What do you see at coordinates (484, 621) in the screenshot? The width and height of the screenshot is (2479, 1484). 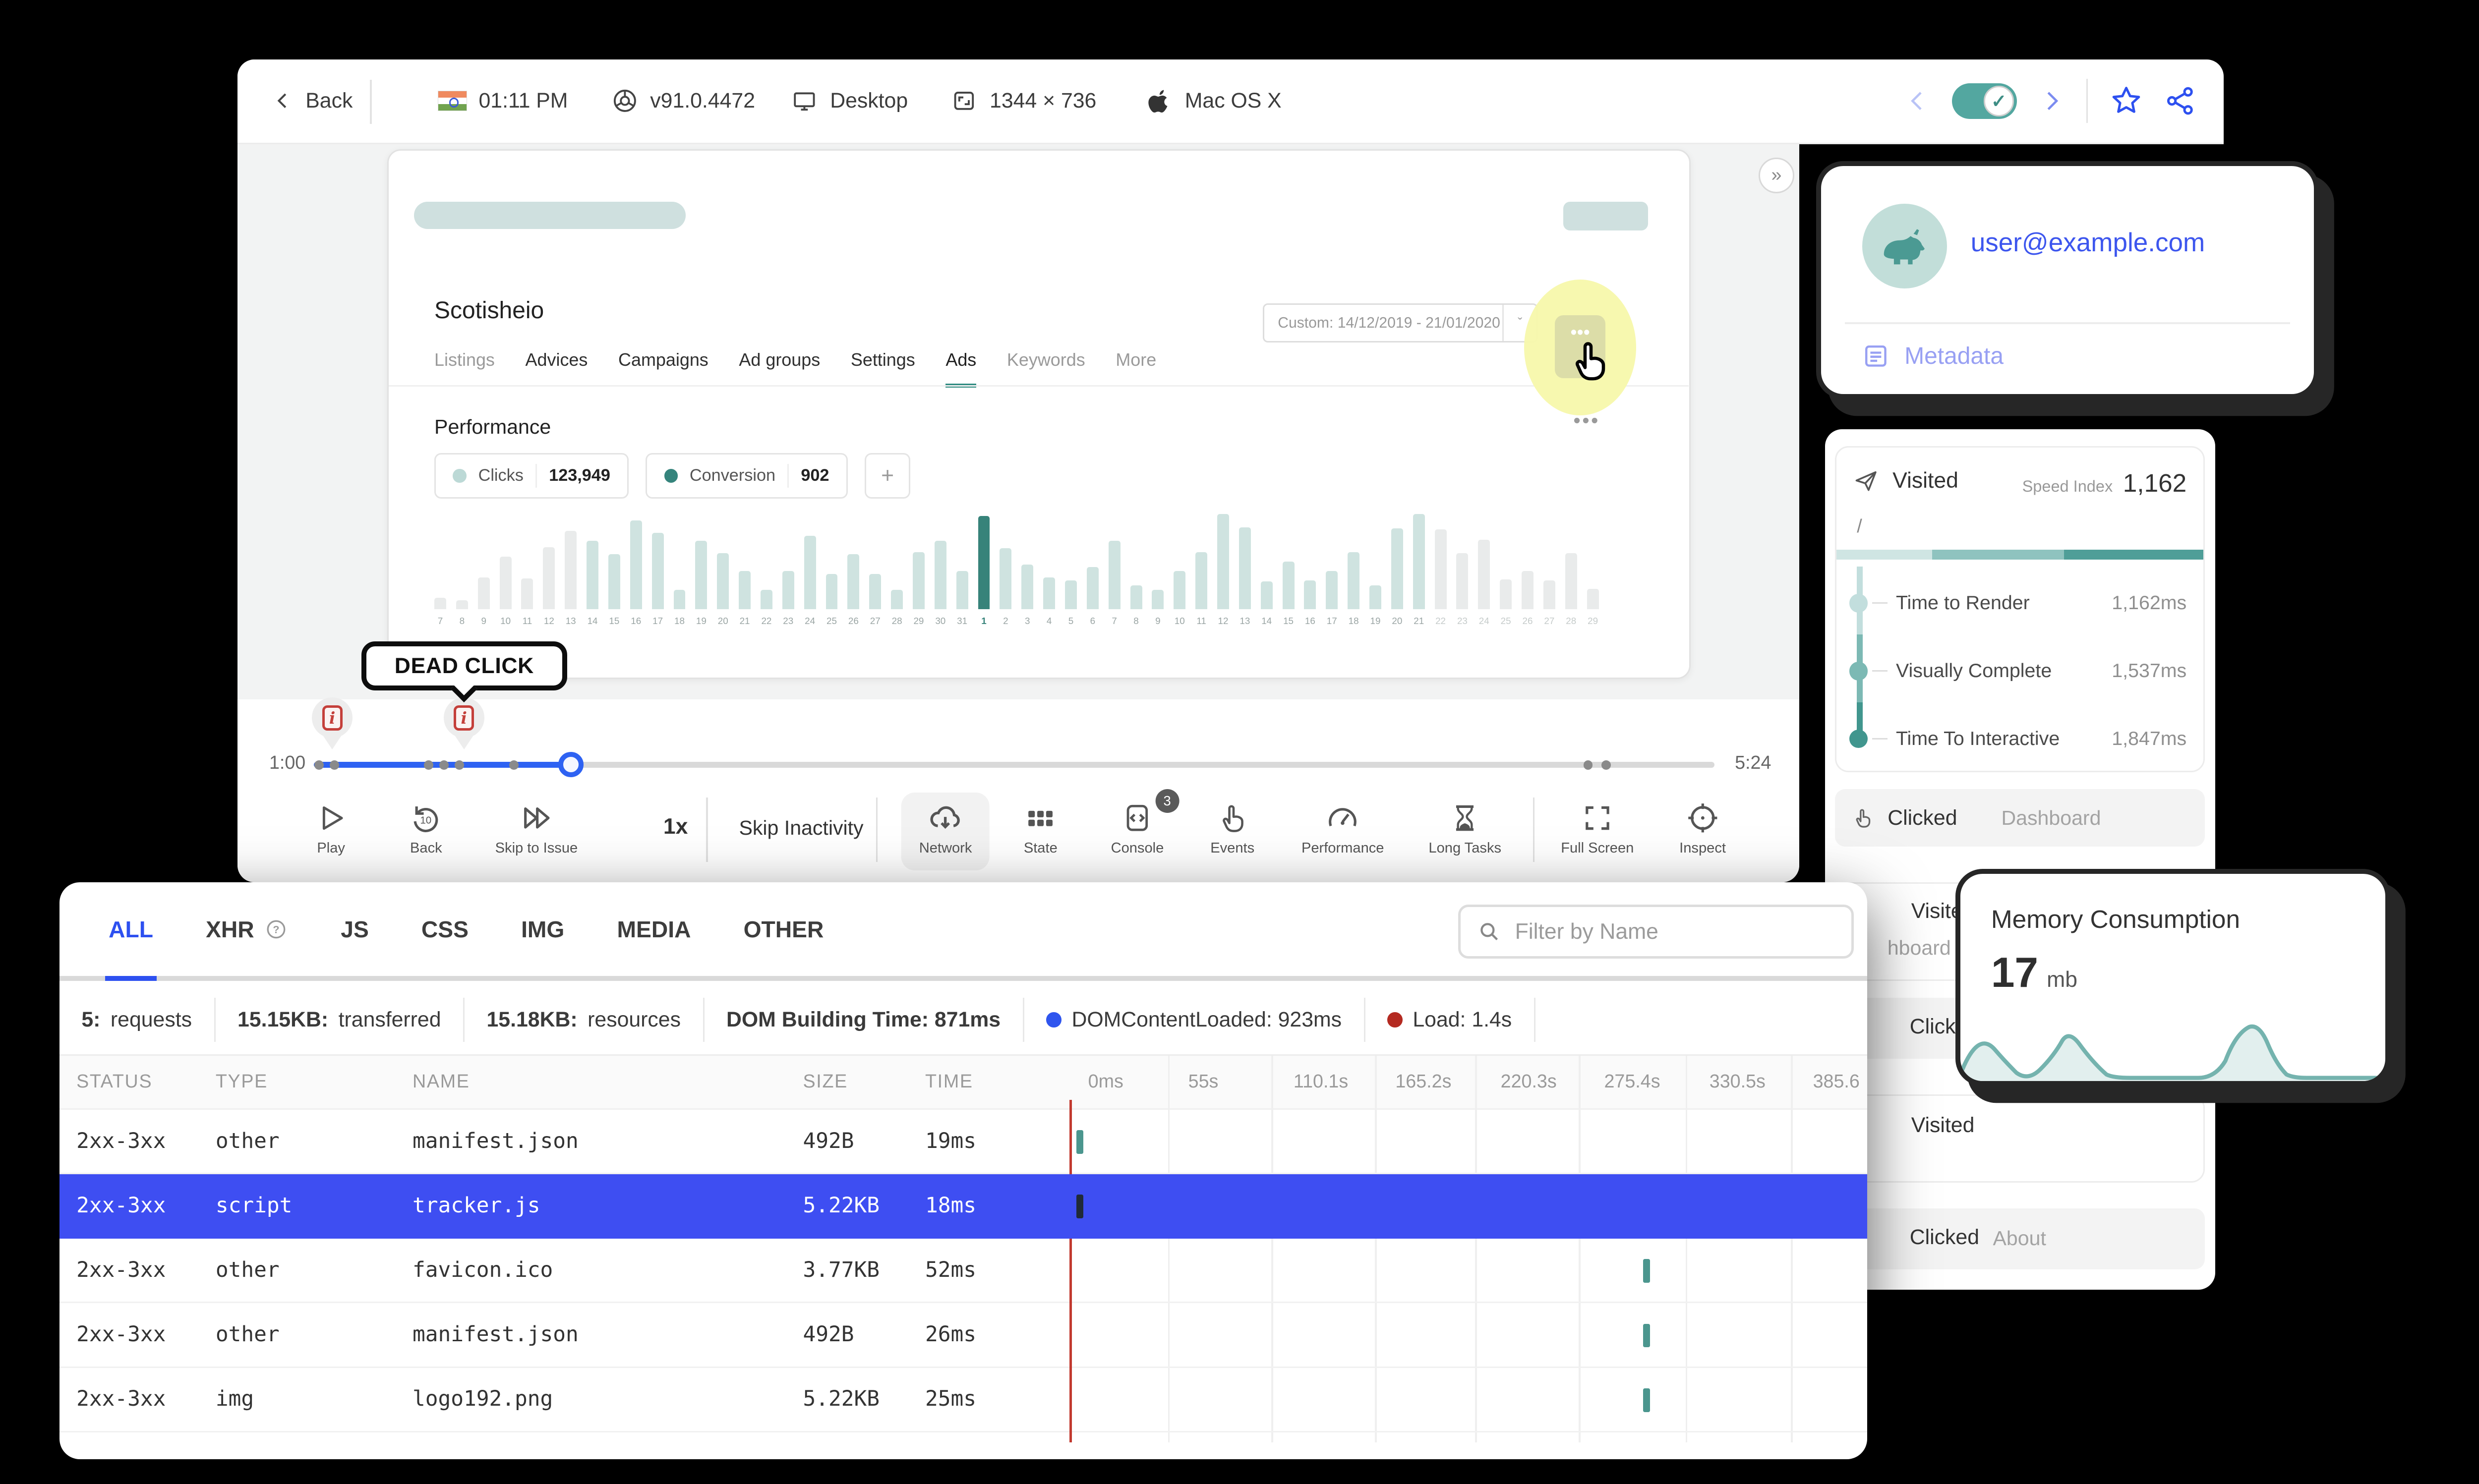 I see `chart-label: 9` at bounding box center [484, 621].